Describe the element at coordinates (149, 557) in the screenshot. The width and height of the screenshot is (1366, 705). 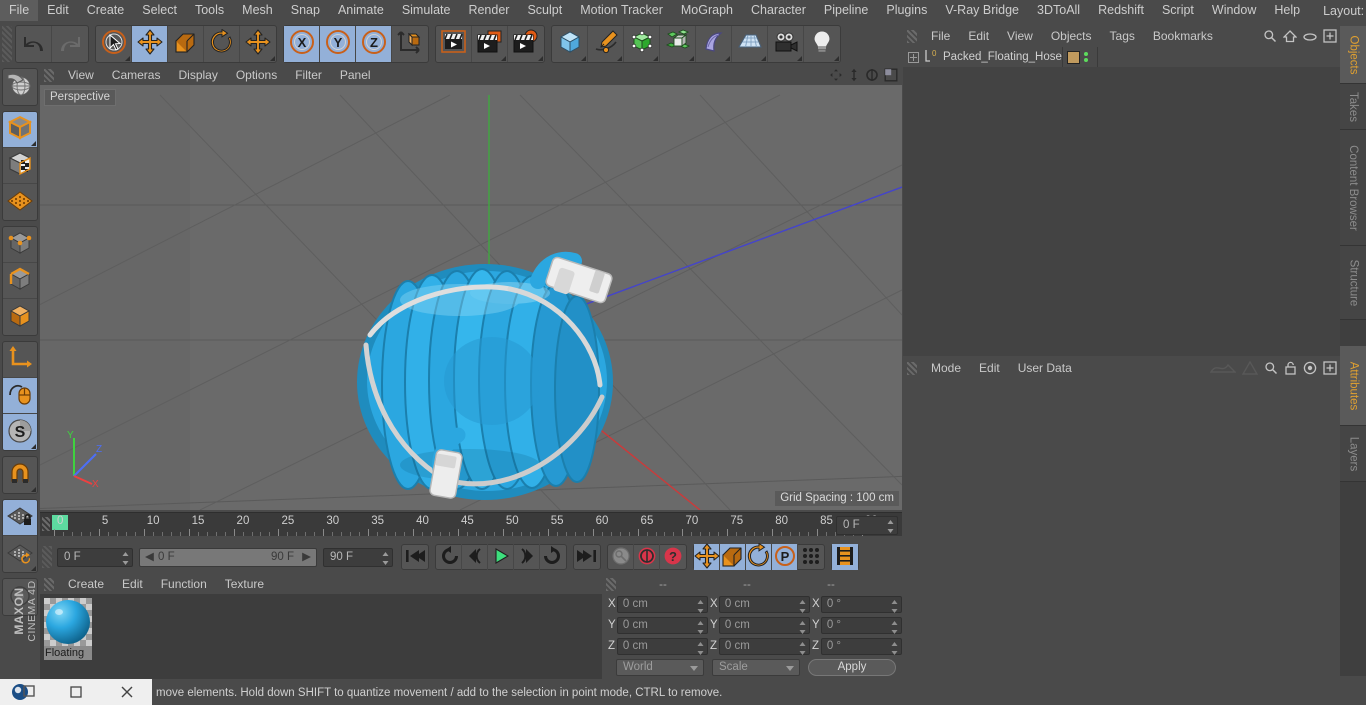
I see `range-left-arrow-icon: ◀` at that location.